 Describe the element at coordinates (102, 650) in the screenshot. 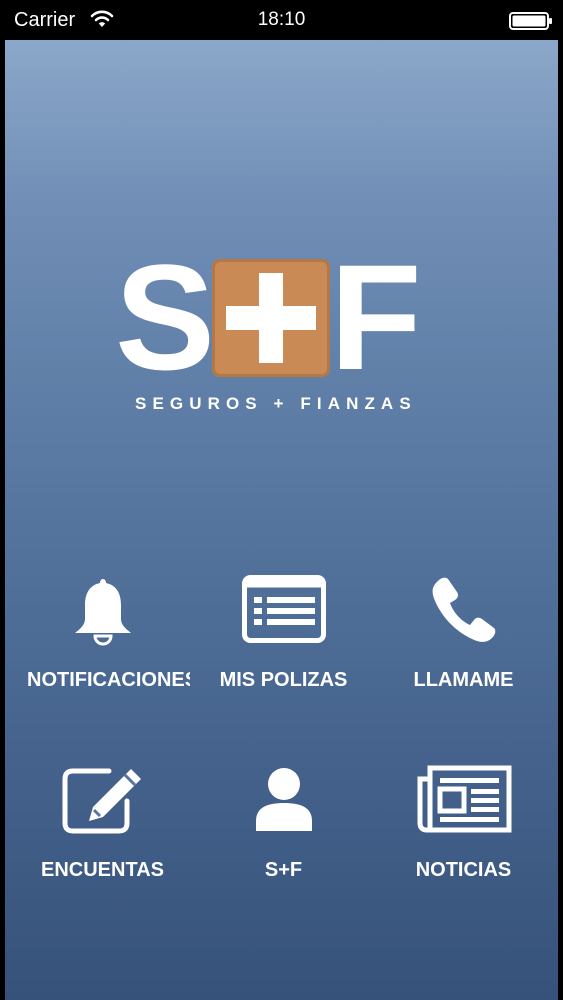

I see `menu-item-notificaciones: NOTIFICACIONES` at that location.